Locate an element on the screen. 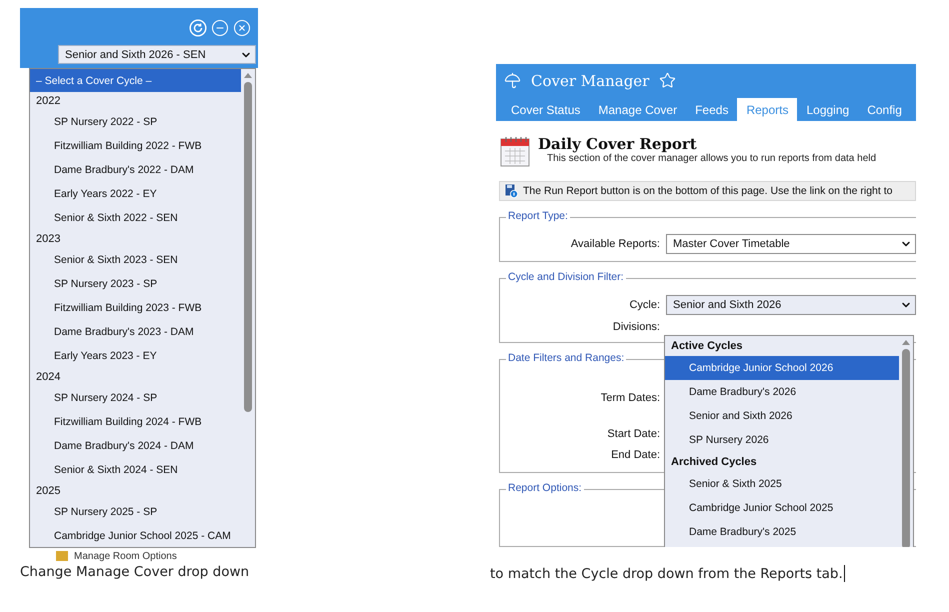 The height and width of the screenshot is (612, 949). fieldset-legend: Report Options: is located at coordinates (545, 488).